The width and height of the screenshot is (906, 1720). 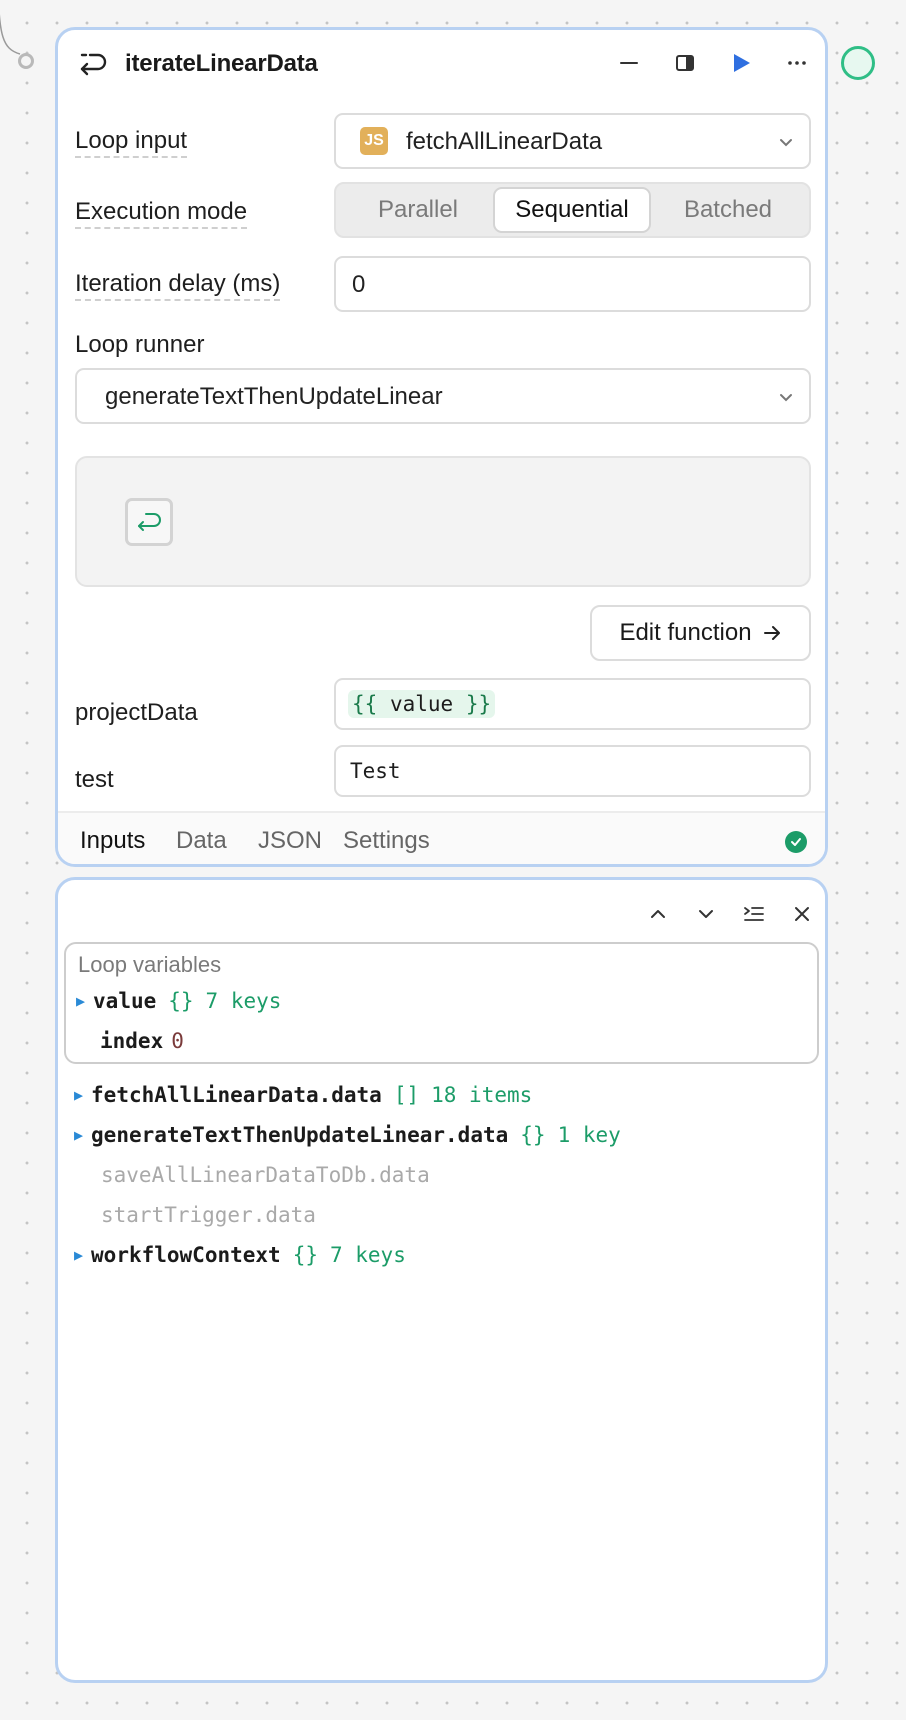 I want to click on execution-mode-label: Execution mode, so click(x=161, y=213).